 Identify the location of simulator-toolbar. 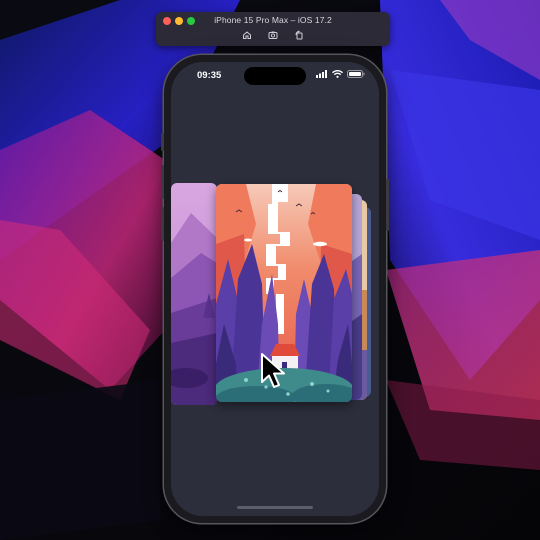
(273, 36).